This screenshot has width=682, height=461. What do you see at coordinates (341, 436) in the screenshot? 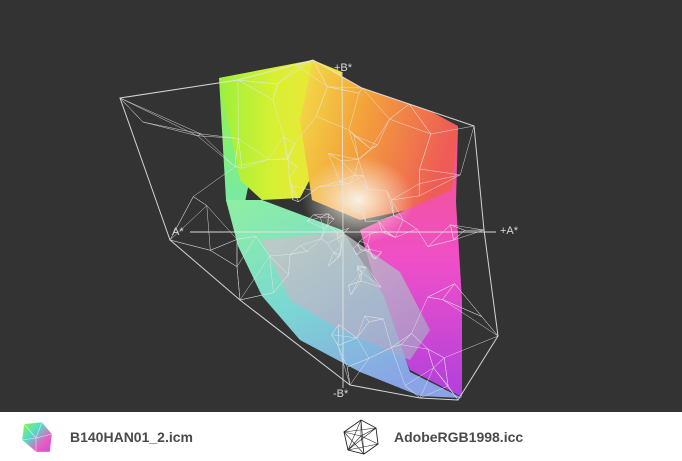
I see `legend: B140HAN01_2.icm AdobeRGB1998.icc` at bounding box center [341, 436].